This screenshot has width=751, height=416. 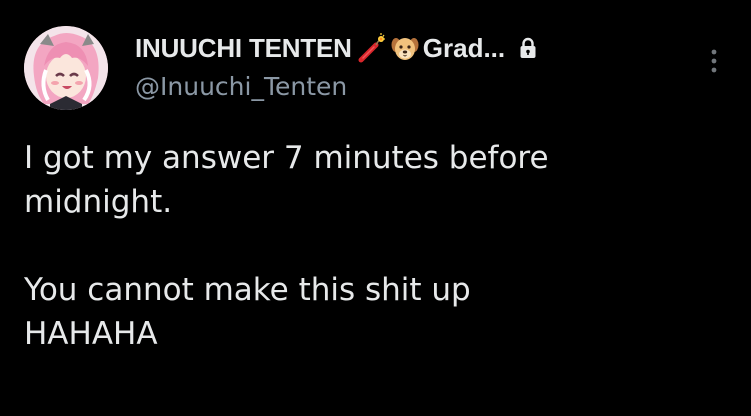 What do you see at coordinates (405, 48) in the screenshot?
I see `dog-face-emoji-icon` at bounding box center [405, 48].